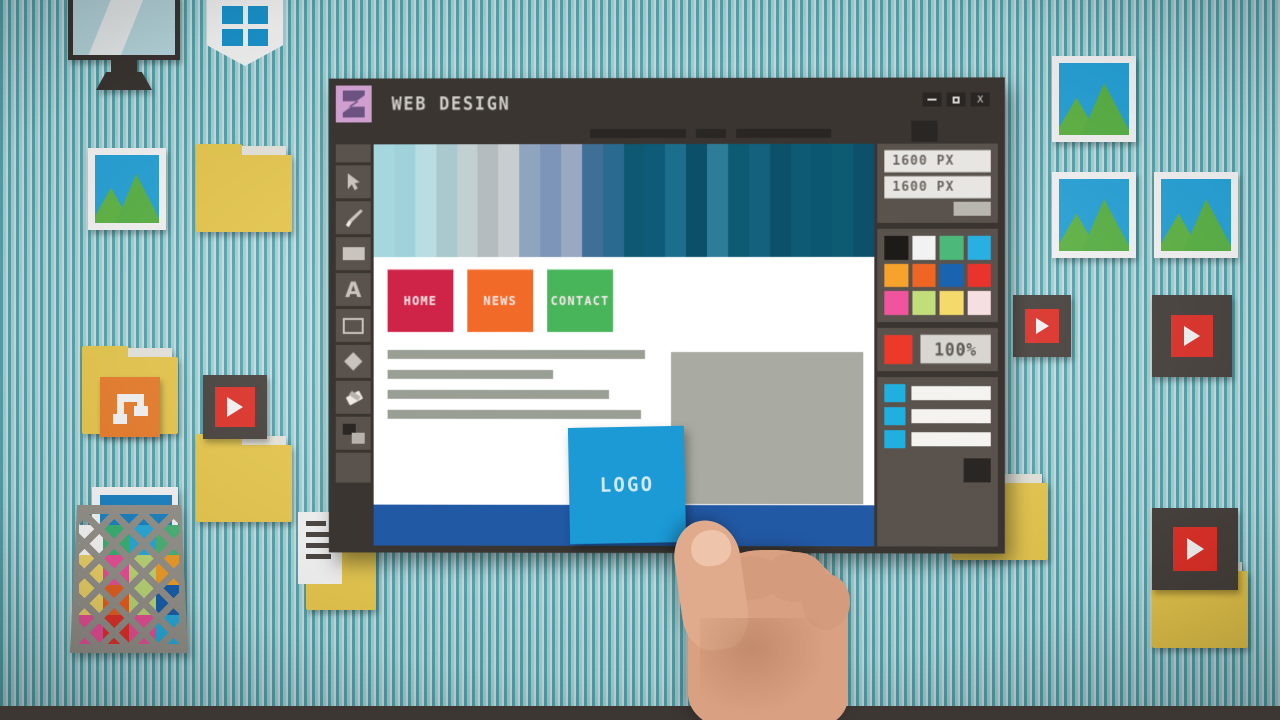  What do you see at coordinates (896, 275) in the screenshot?
I see `swatch-orange` at bounding box center [896, 275].